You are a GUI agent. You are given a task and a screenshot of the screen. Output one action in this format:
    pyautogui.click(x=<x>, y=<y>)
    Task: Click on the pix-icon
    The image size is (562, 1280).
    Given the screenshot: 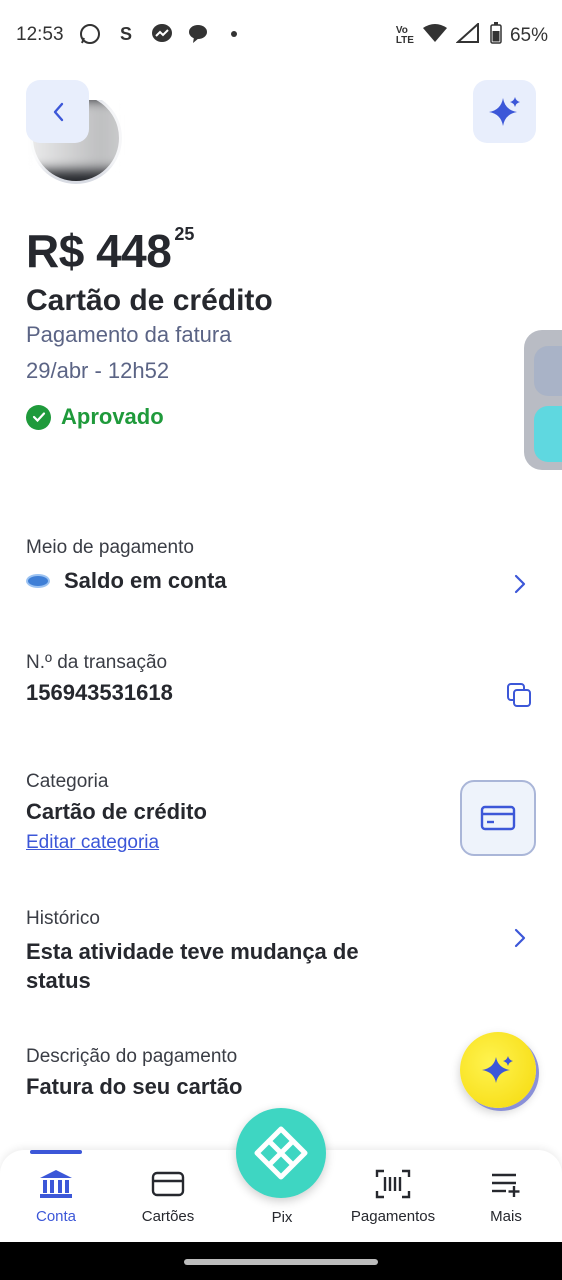 What is the action you would take?
    pyautogui.click(x=281, y=1153)
    